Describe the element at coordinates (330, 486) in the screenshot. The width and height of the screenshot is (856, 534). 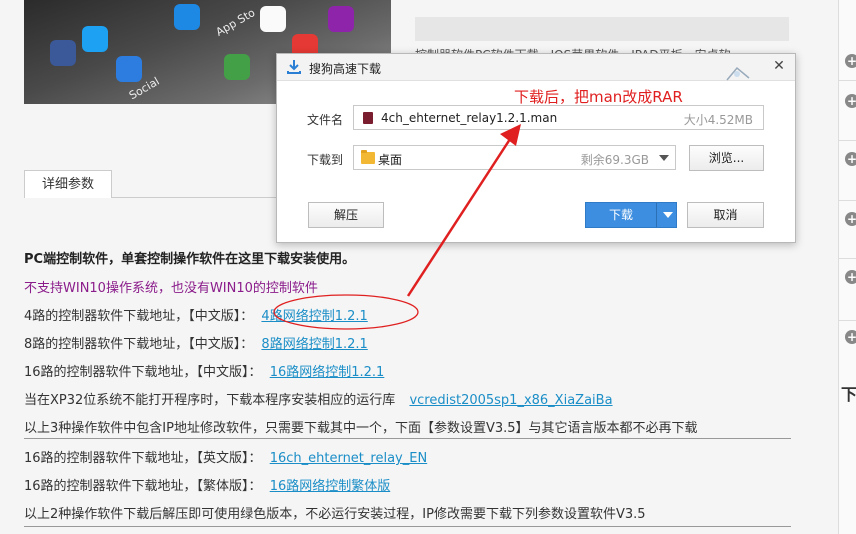
I see `download-link-16ch-tw: 16路网络控制繁体版` at that location.